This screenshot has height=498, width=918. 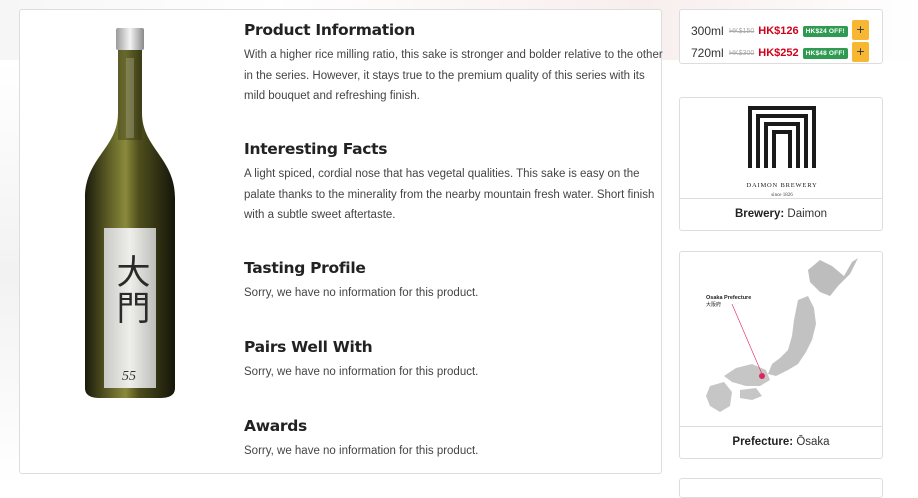 I want to click on price-option-720ml: 720ml HK$300 HK$252 HK$48 OFF!, so click(x=769, y=53).